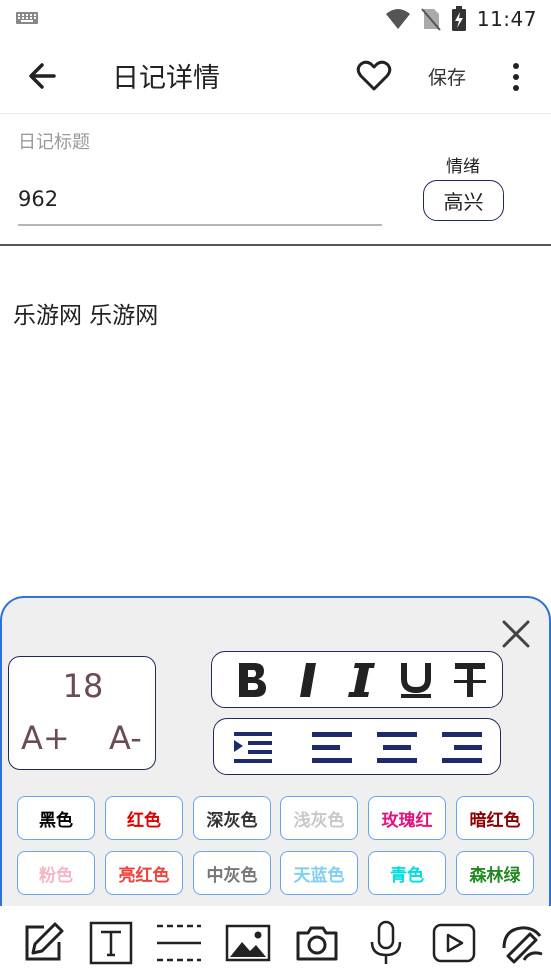 The width and height of the screenshot is (551, 979). I want to click on font-size-decrease-button: A-, so click(125, 738).